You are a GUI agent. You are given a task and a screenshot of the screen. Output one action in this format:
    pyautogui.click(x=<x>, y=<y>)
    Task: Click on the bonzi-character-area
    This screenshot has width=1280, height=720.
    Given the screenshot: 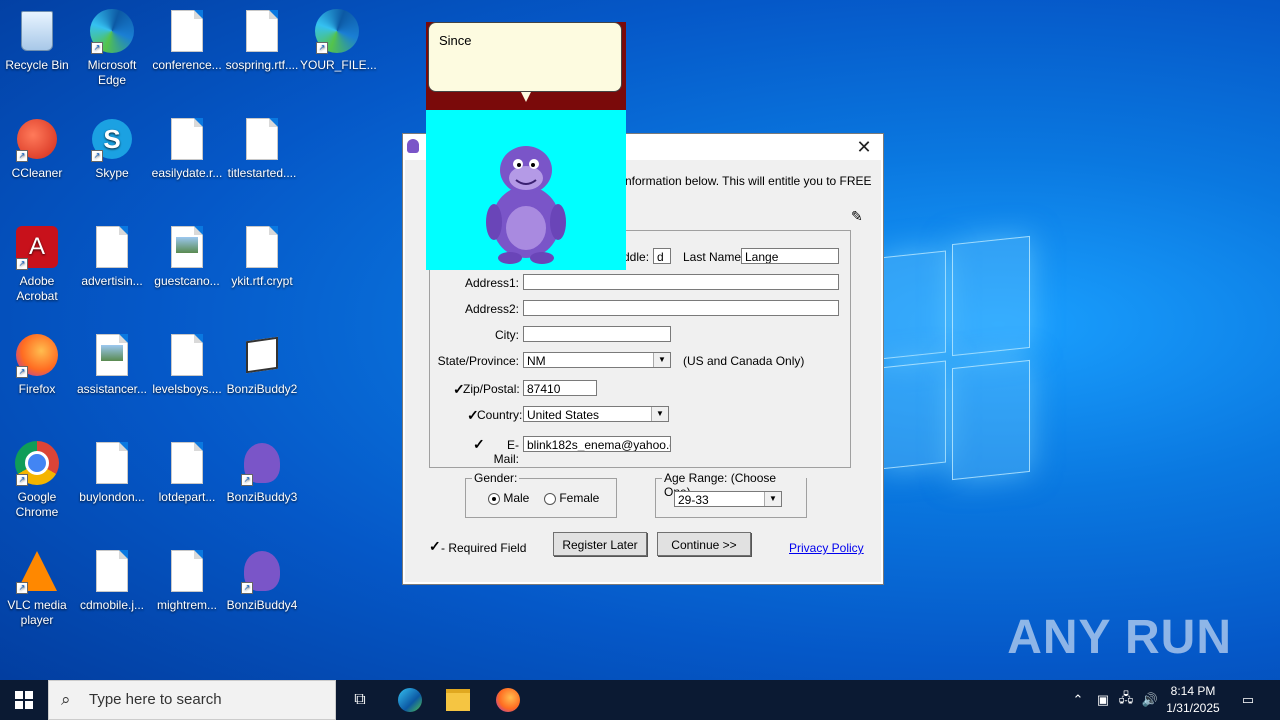 What is the action you would take?
    pyautogui.click(x=526, y=190)
    